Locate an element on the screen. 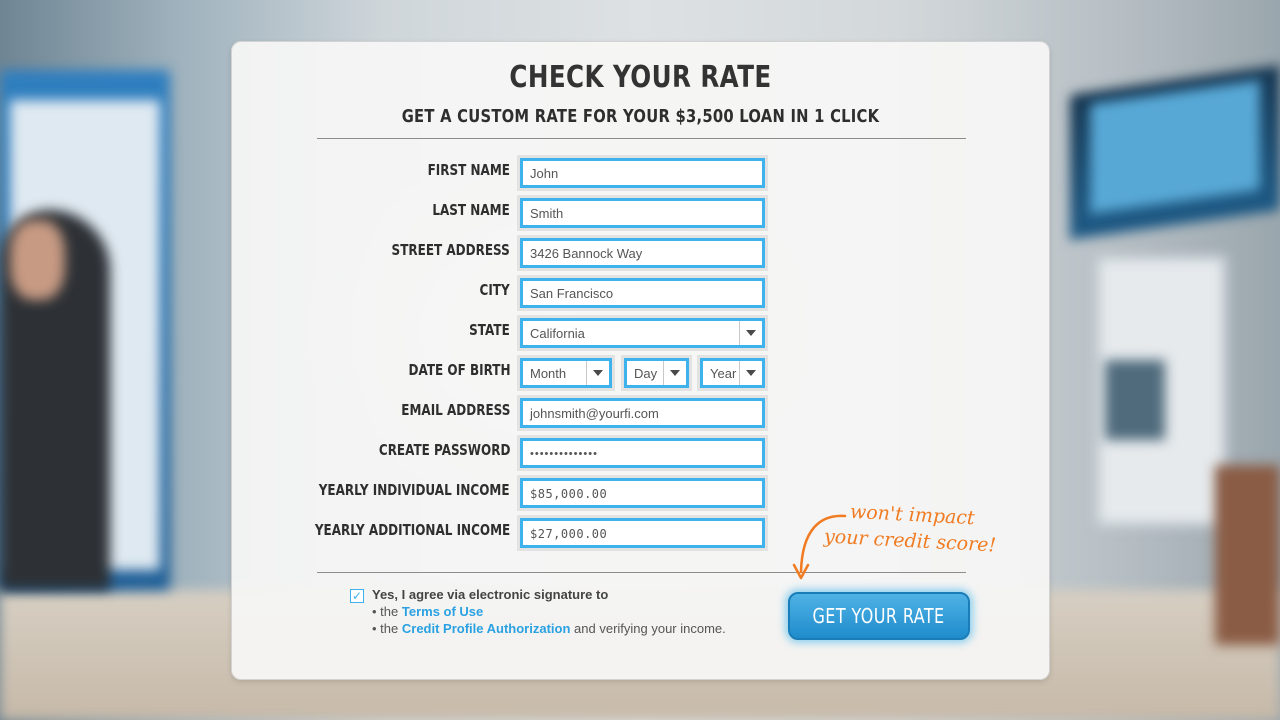 This screenshot has height=720, width=1280. dob-day-select: Day is located at coordinates (656, 373).